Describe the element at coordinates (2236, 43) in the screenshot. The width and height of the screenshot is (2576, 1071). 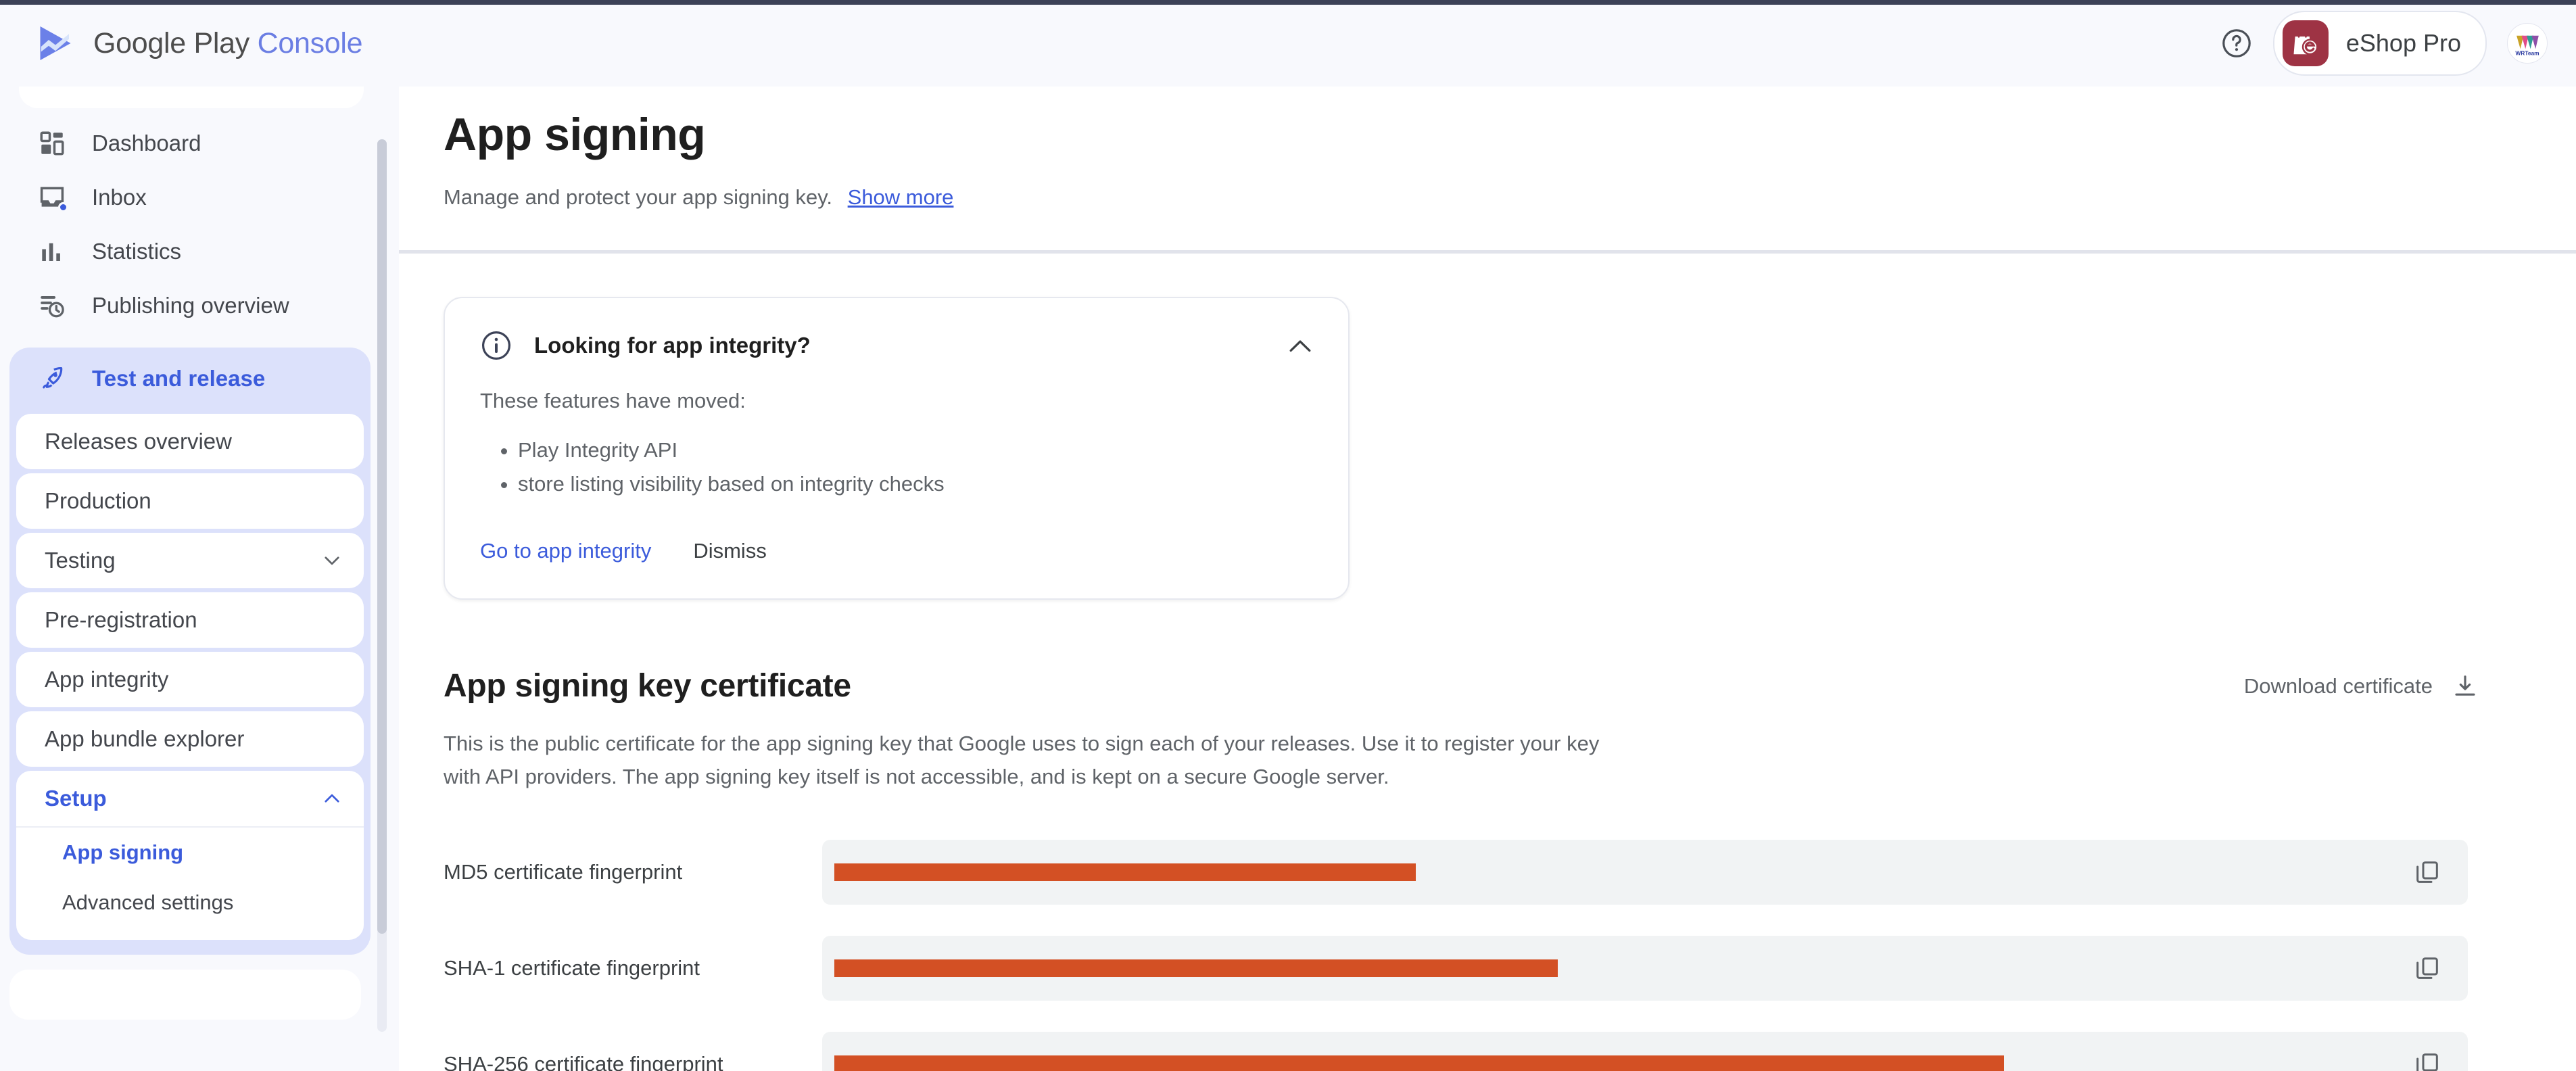
I see `help-circle-icon` at that location.